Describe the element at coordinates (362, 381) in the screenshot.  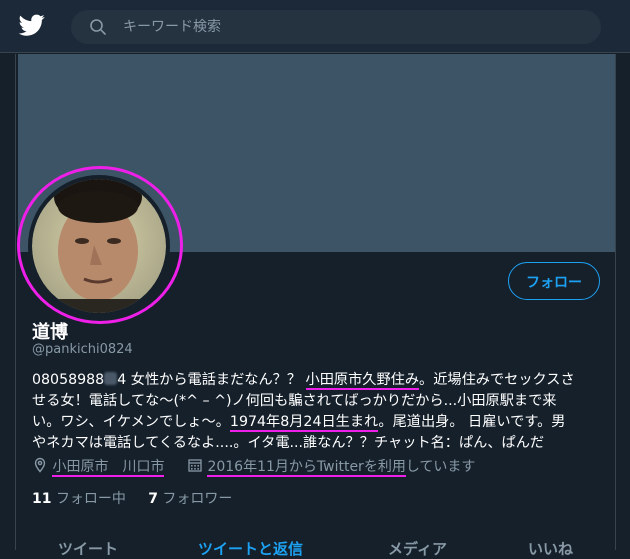
I see `bio-highlight-residence: 小田原市久野住み` at that location.